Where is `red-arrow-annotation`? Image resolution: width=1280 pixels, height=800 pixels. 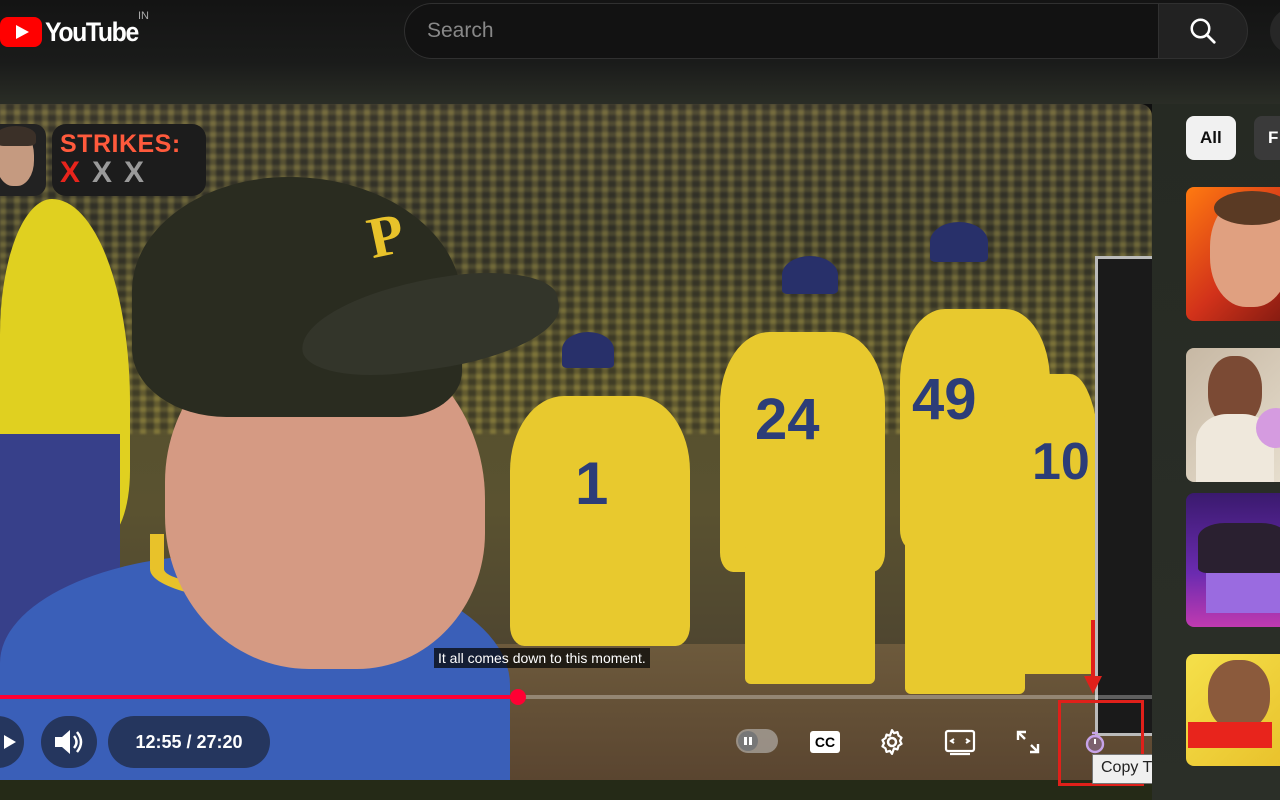 red-arrow-annotation is located at coordinates (1093, 657).